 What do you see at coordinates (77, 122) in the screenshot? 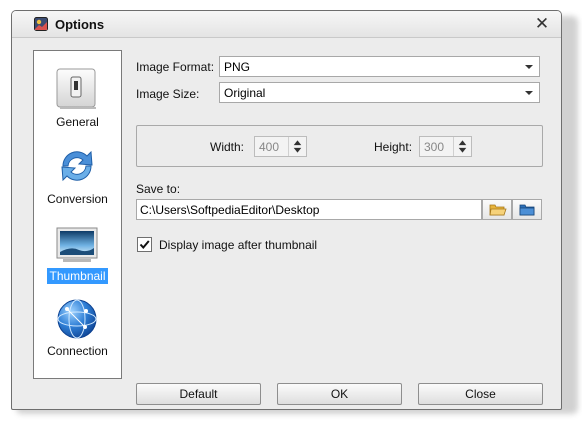
I see `sidebar-item-label: General` at bounding box center [77, 122].